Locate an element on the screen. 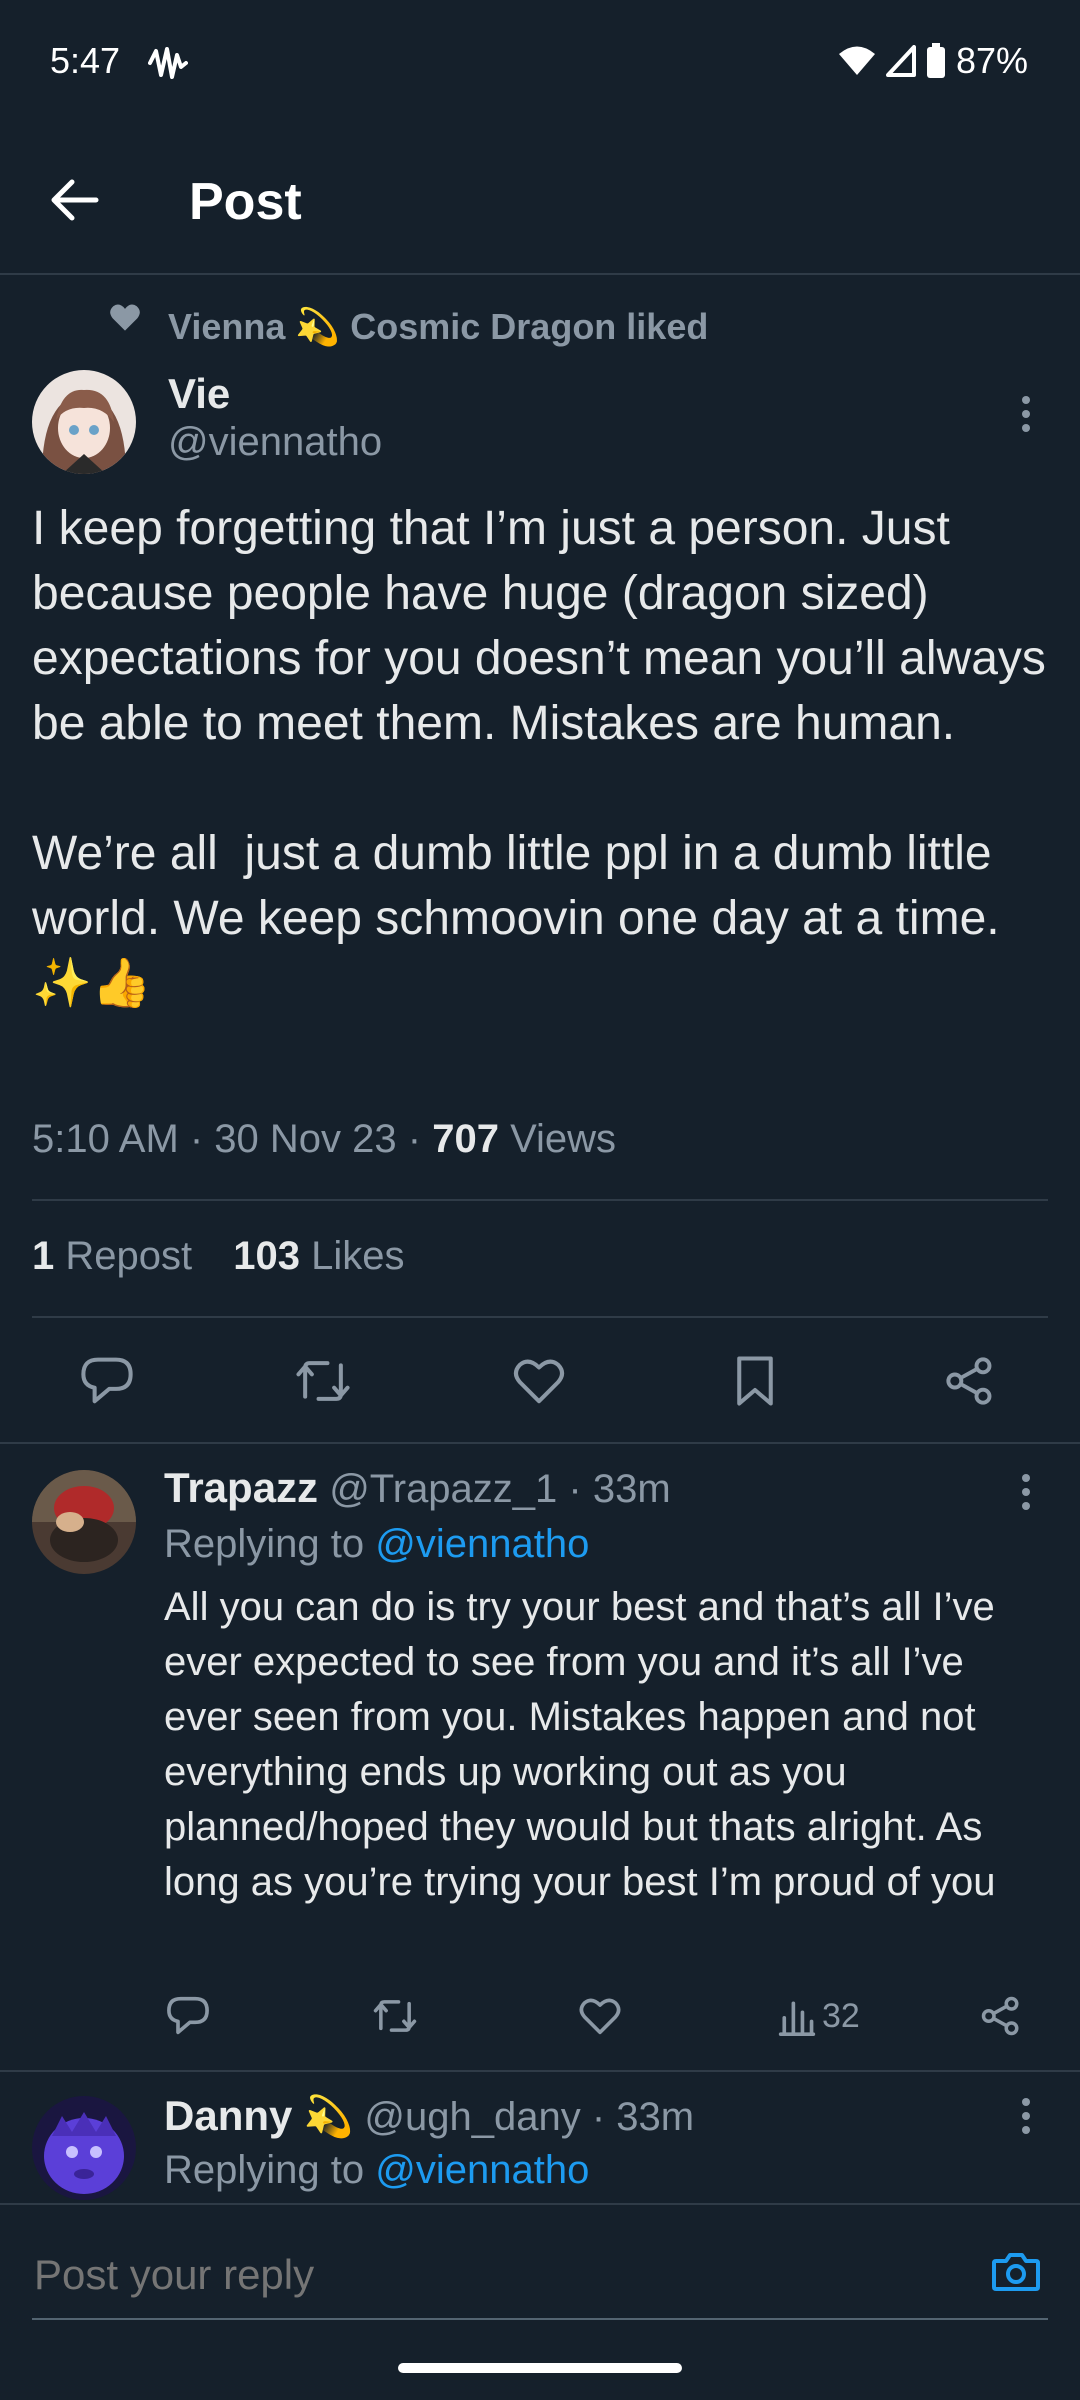 This screenshot has height=2400, width=1080. reply-author-name: Danny is located at coordinates (228, 2115).